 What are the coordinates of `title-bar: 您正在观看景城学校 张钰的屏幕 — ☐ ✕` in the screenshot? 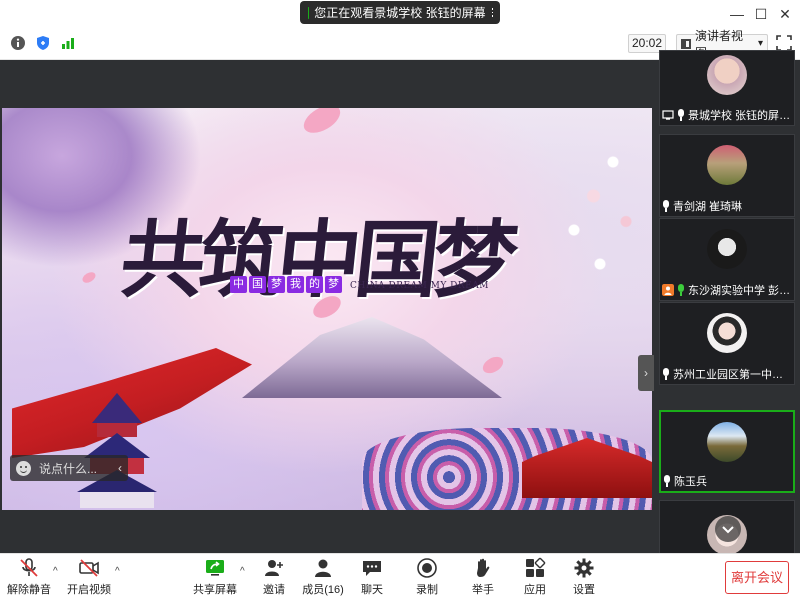 It's located at (400, 14).